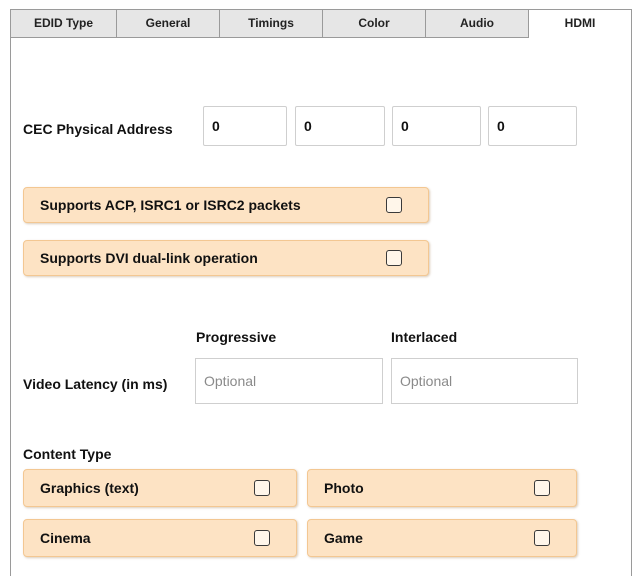  What do you see at coordinates (160, 488) in the screenshot?
I see `content-type-graphics: Graphics (text)` at bounding box center [160, 488].